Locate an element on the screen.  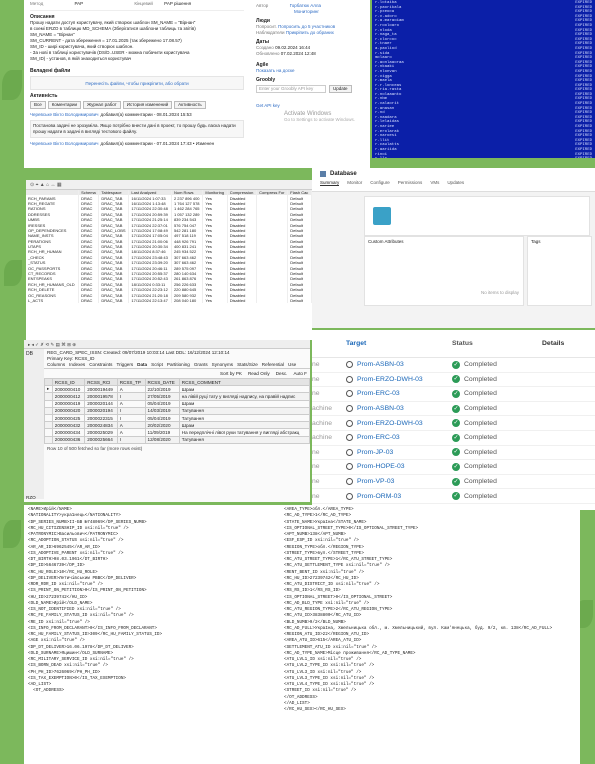
activity-tab: История изменений is located at coordinates (147, 105).